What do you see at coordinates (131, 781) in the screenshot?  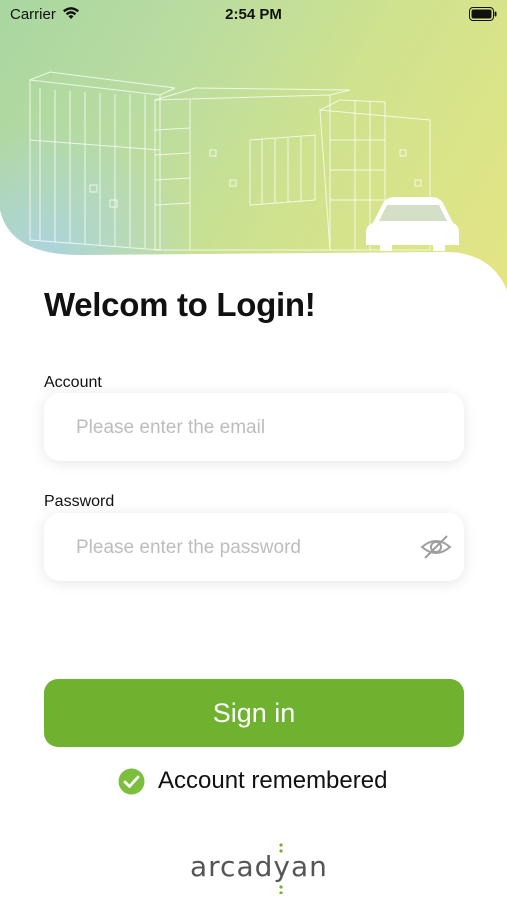 I see `check-circle-icon` at bounding box center [131, 781].